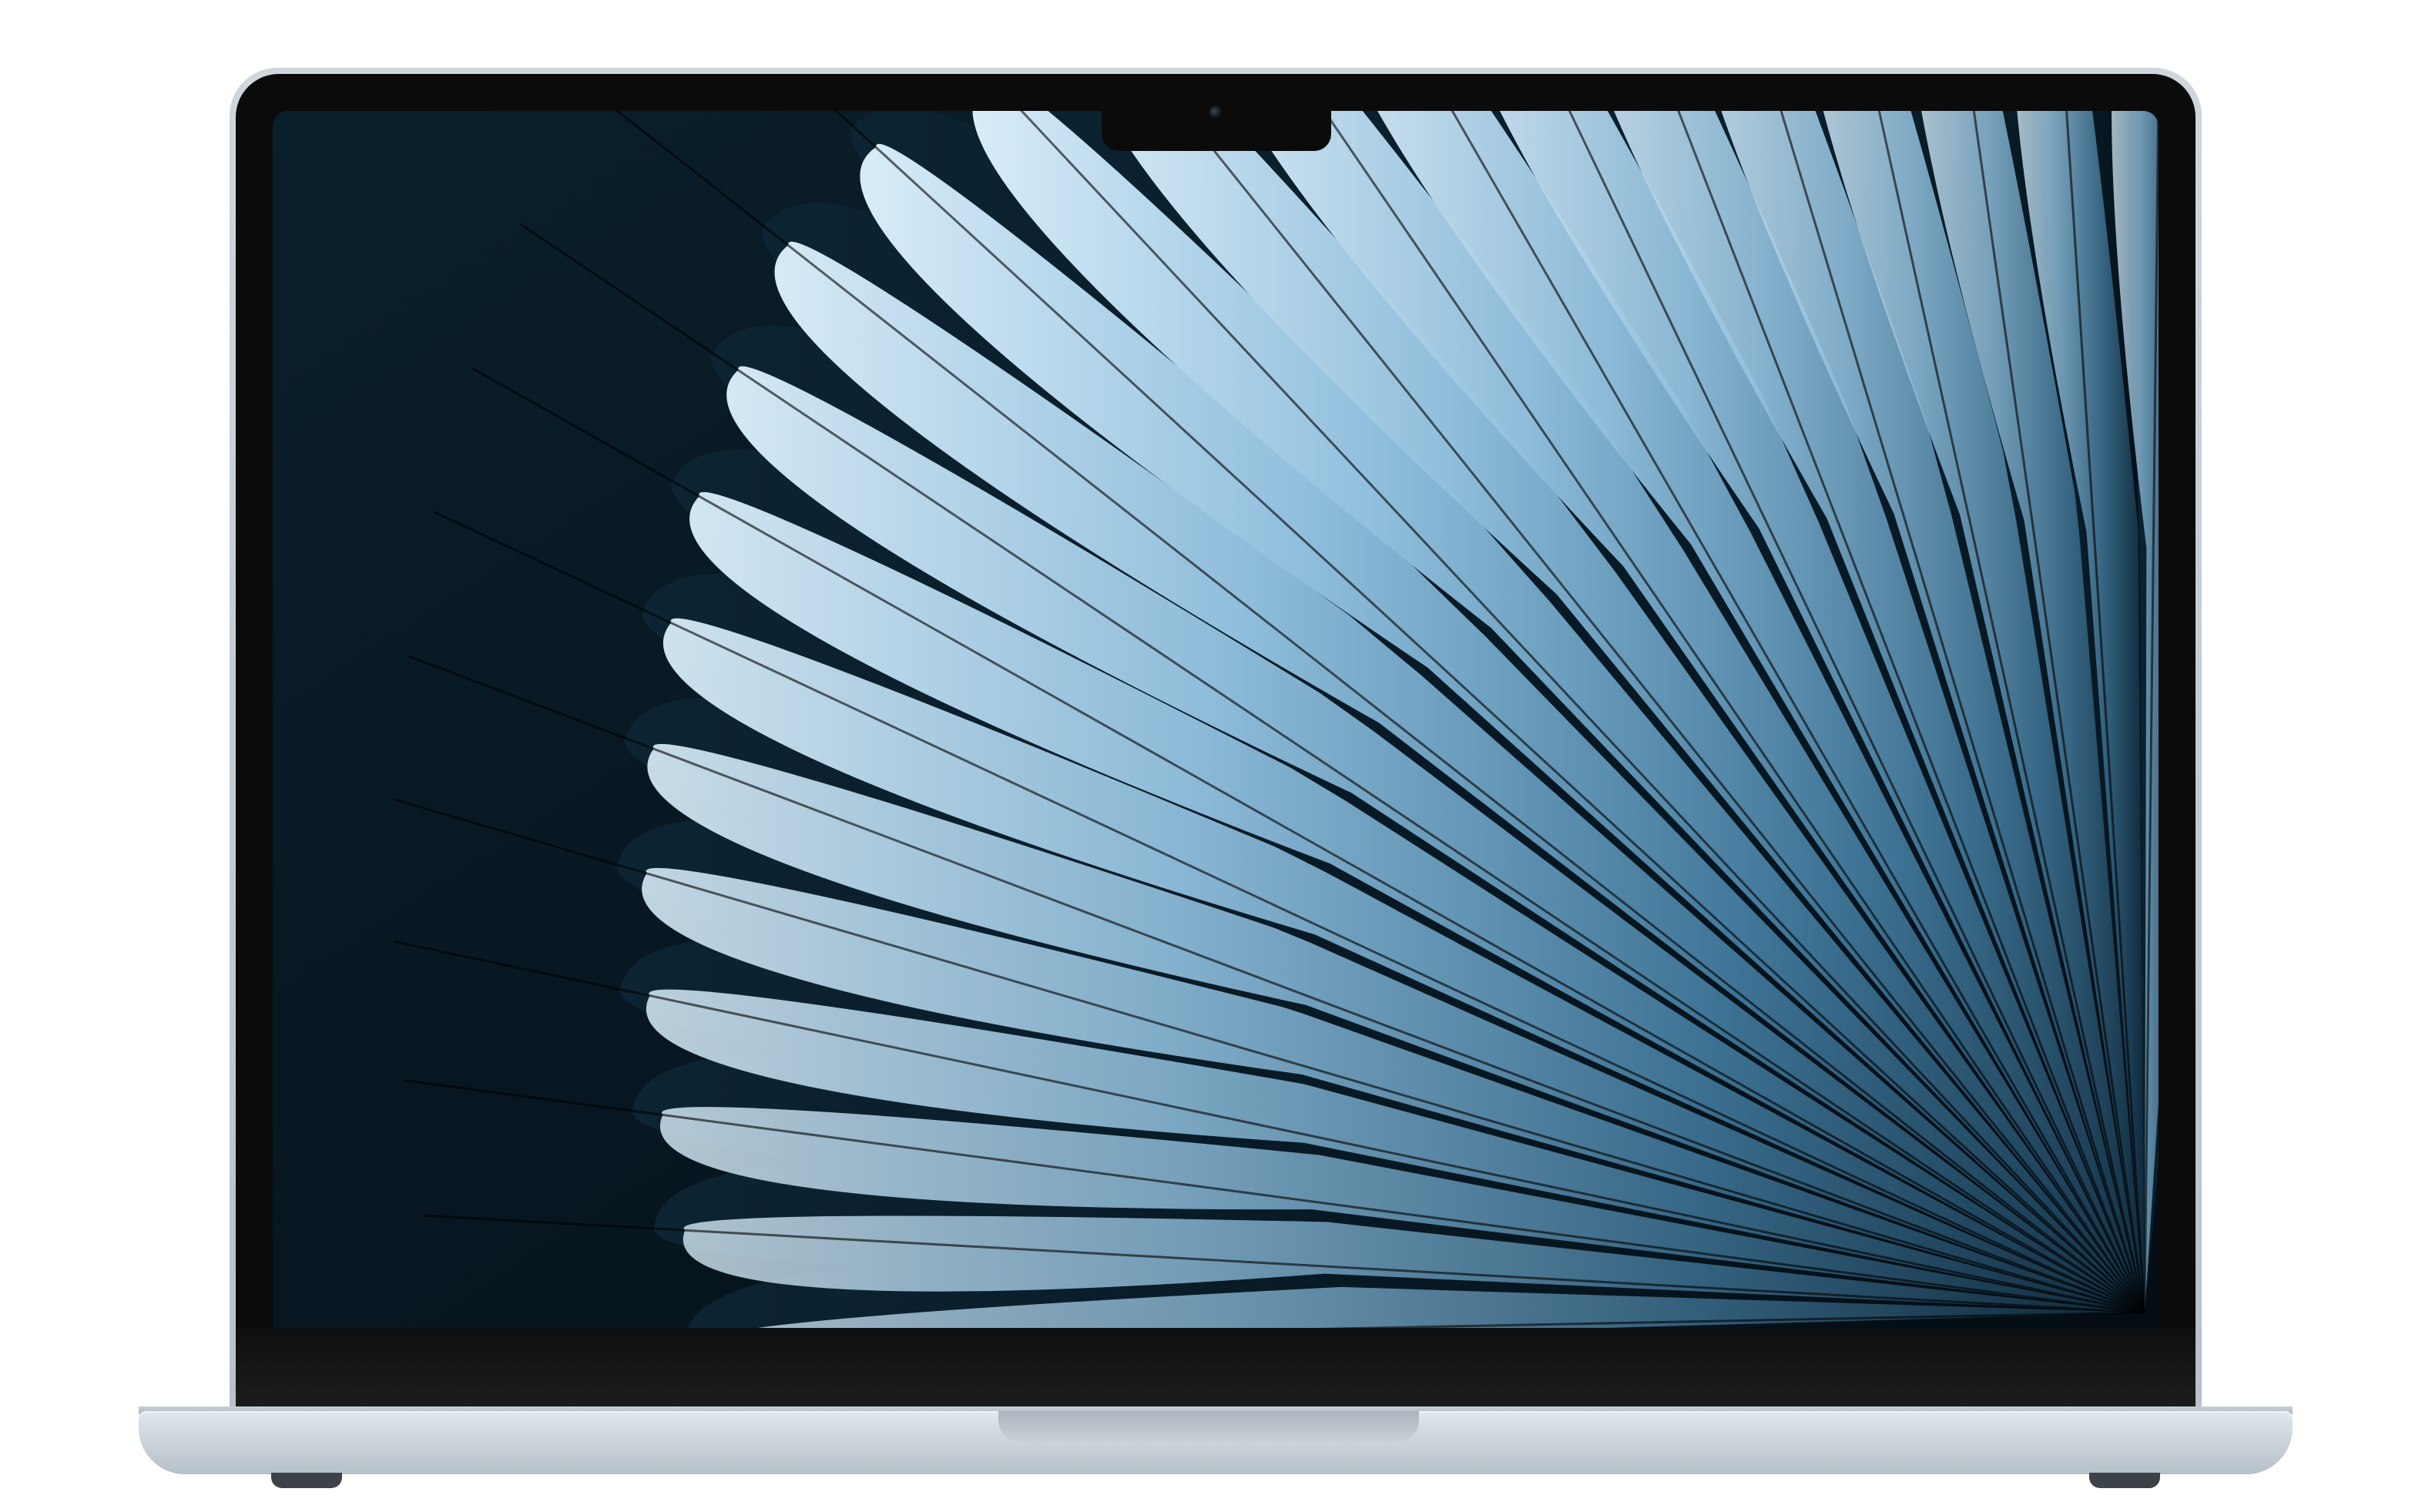 The width and height of the screenshot is (2432, 1512). What do you see at coordinates (306, 1481) in the screenshot?
I see `rubber-foot-left` at bounding box center [306, 1481].